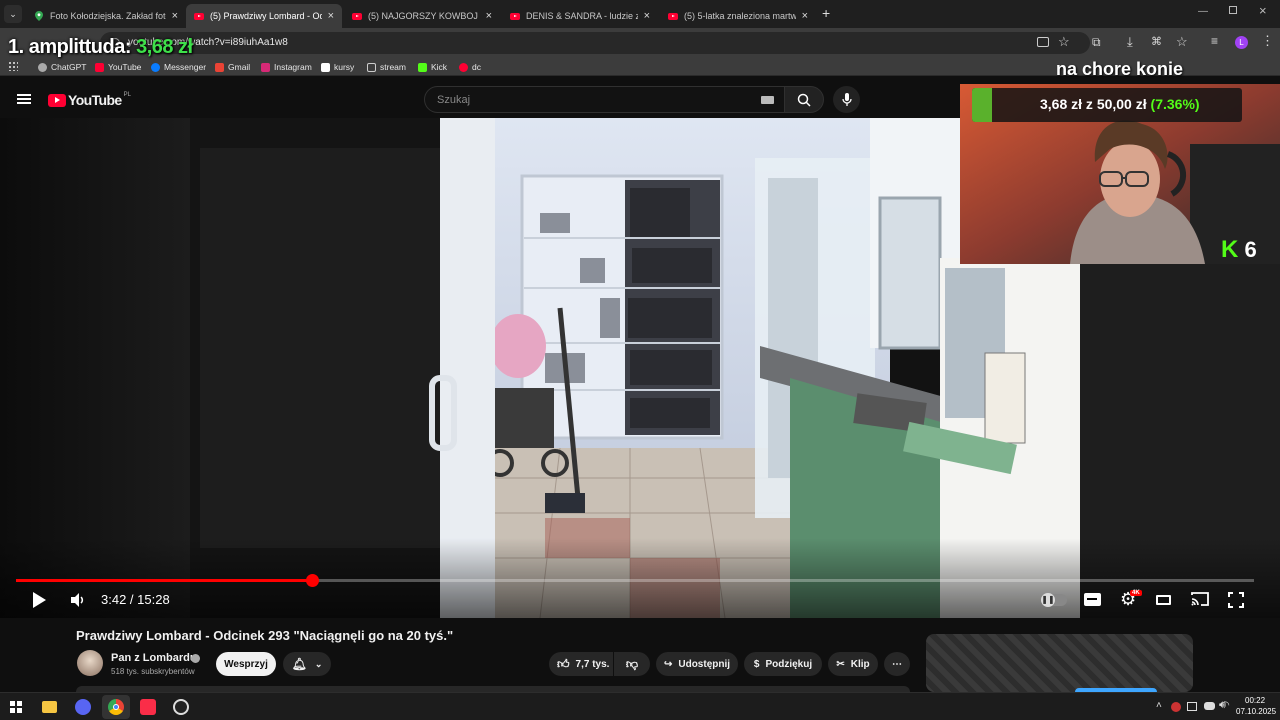 The width and height of the screenshot is (1280, 720). Describe the element at coordinates (195, 658) in the screenshot. I see `verified-badge-icon` at that location.